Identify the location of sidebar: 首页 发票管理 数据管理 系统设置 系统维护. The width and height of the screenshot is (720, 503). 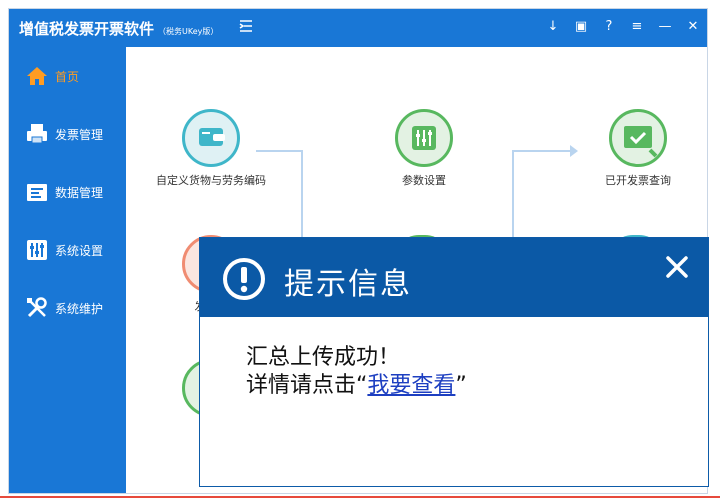
(67, 270).